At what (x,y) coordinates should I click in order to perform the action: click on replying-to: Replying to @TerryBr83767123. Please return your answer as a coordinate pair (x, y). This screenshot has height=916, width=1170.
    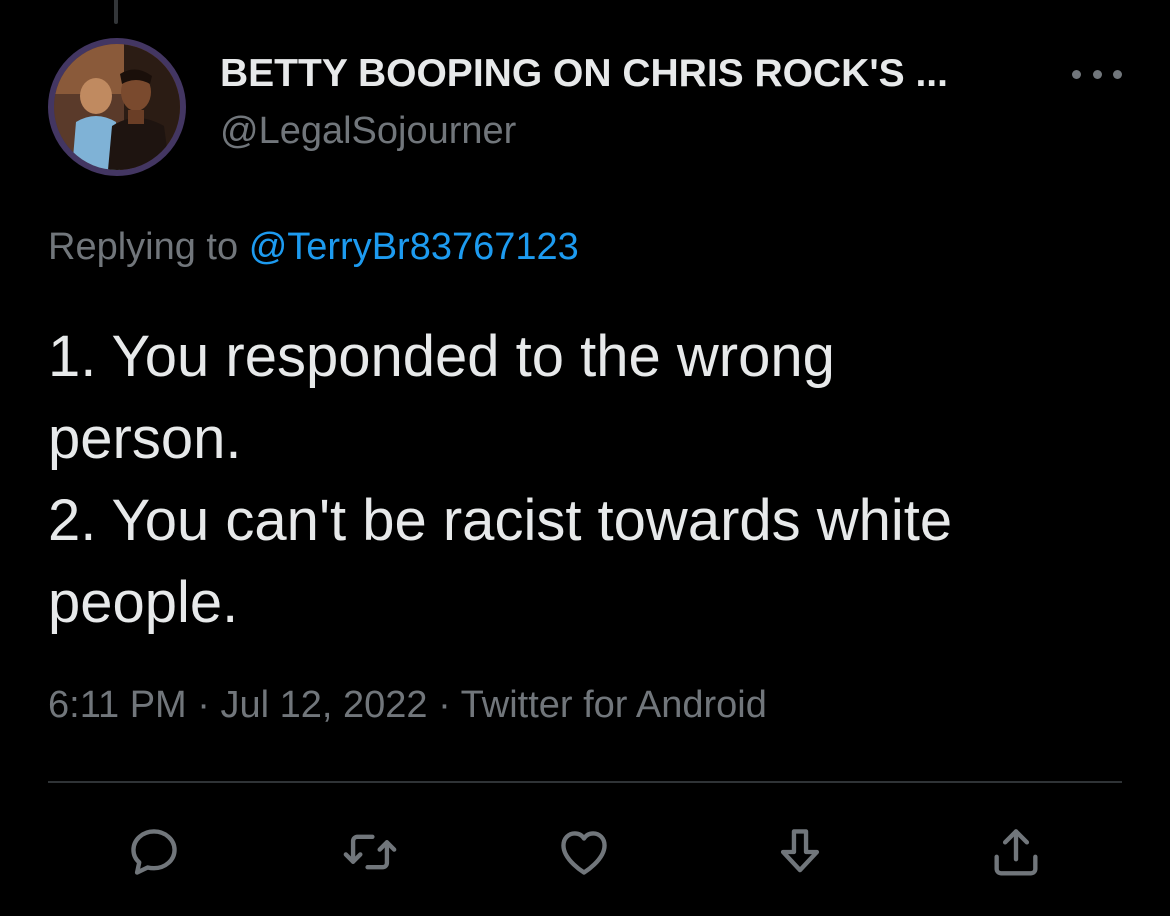
    Looking at the image, I should click on (313, 247).